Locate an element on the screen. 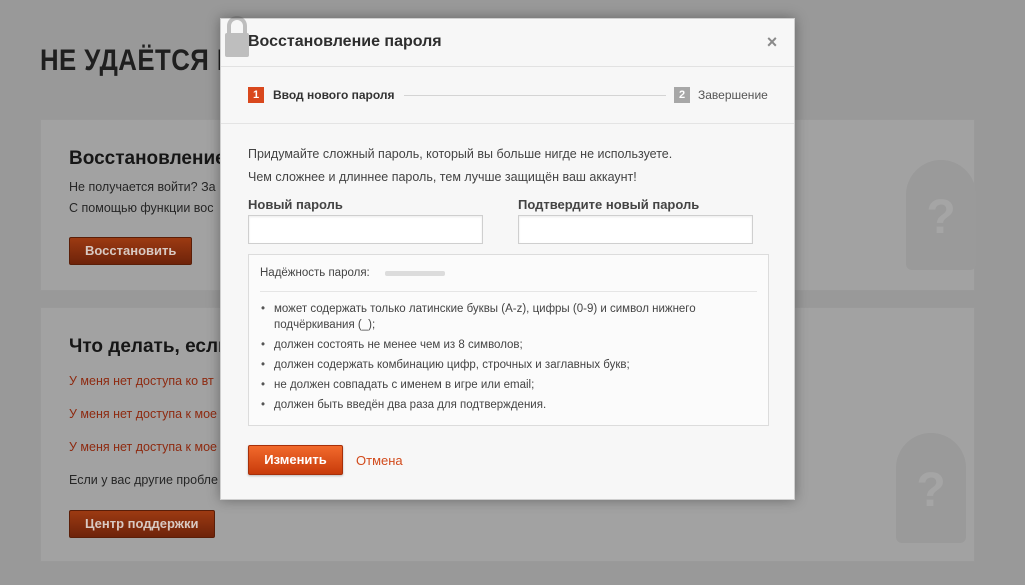 The image size is (1025, 585). recovery-card-text-1: Не получается войти? За is located at coordinates (142, 187).